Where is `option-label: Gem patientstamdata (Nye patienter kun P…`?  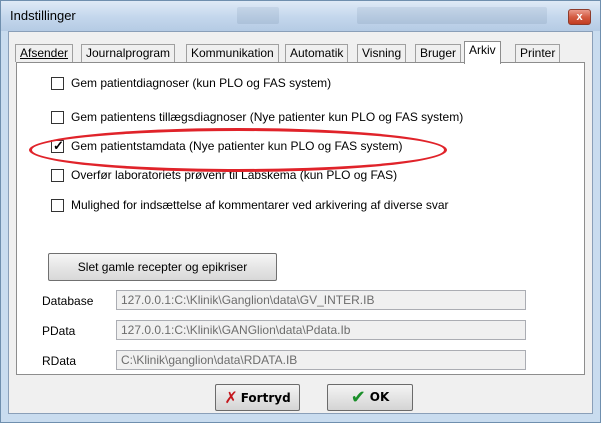 option-label: Gem patientstamdata (Nye patienter kun P… is located at coordinates (237, 146).